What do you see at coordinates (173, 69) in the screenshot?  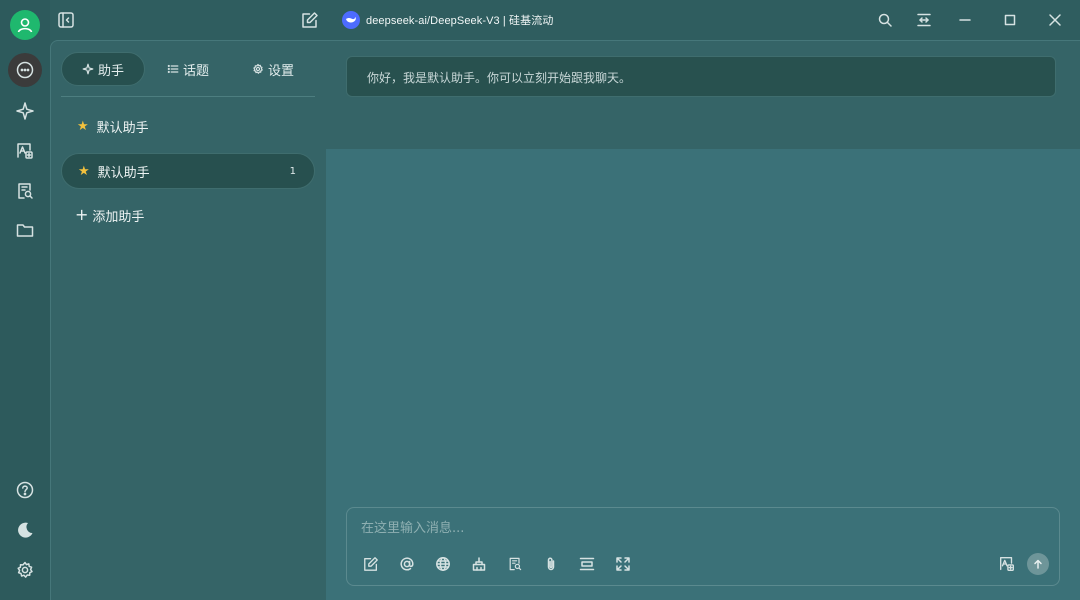 I see `list-icon` at bounding box center [173, 69].